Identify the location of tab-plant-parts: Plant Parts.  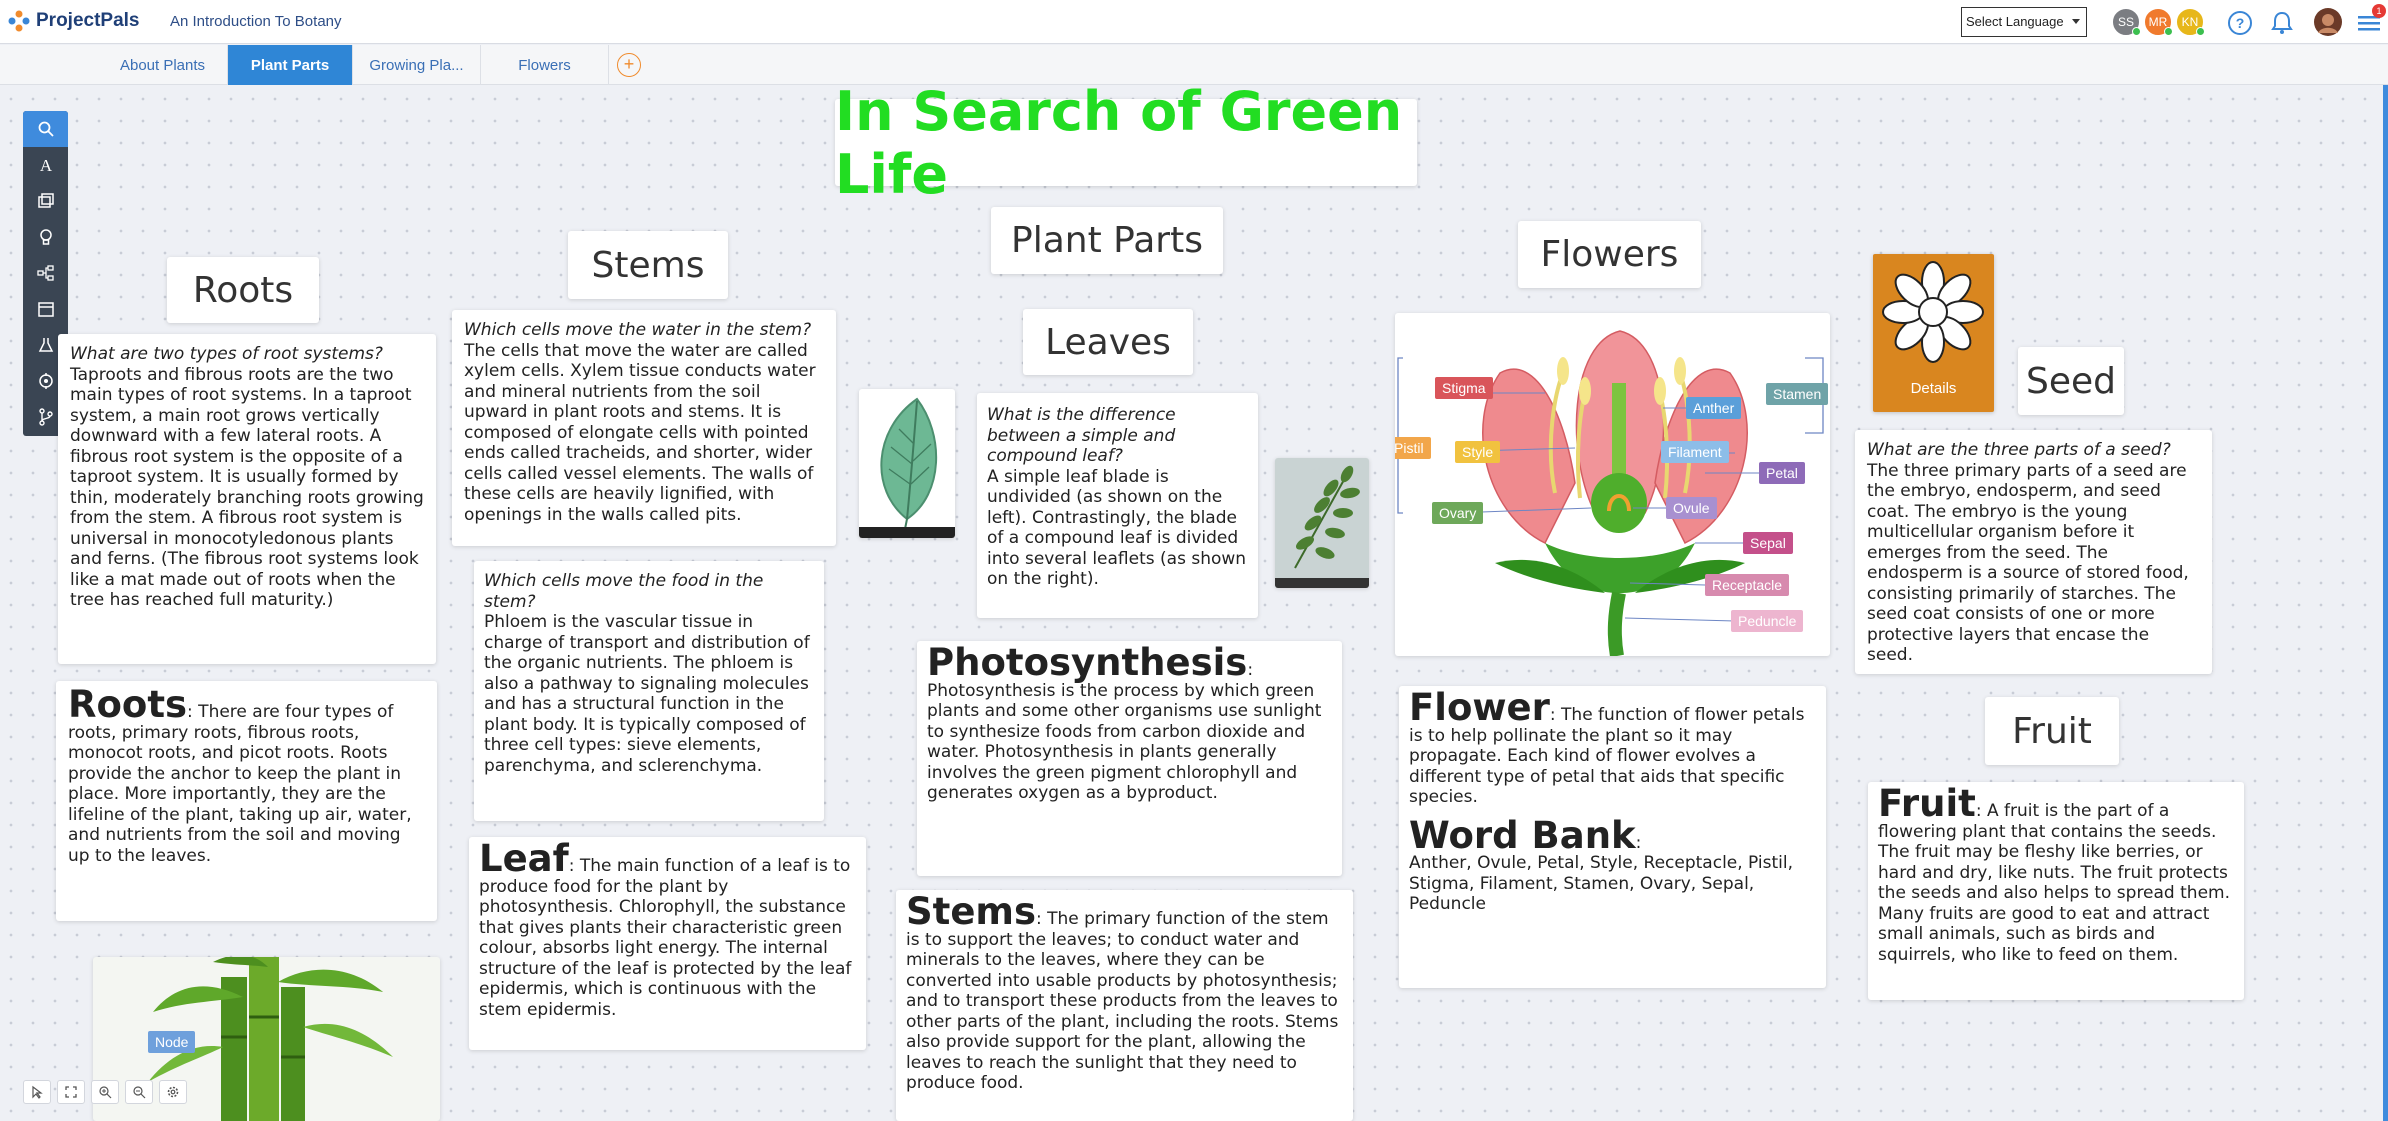
(290, 65).